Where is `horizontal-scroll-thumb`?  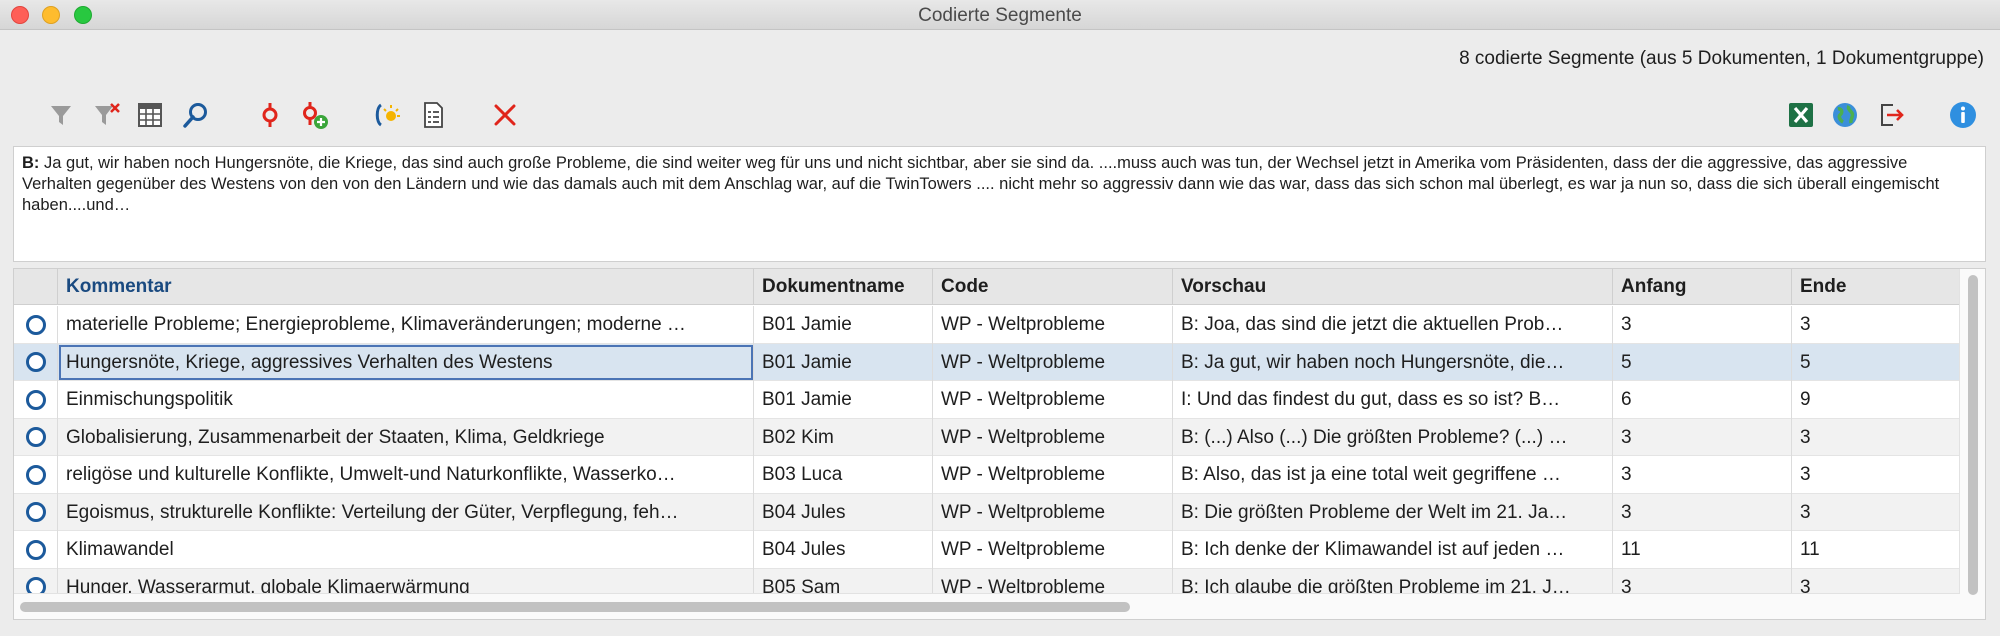 horizontal-scroll-thumb is located at coordinates (575, 607).